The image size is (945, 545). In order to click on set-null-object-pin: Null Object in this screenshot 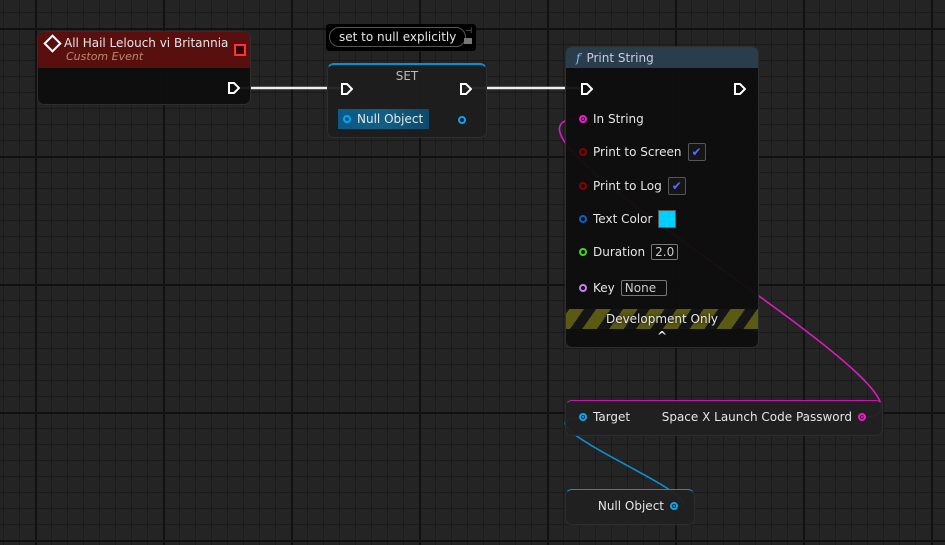, I will do `click(384, 119)`.